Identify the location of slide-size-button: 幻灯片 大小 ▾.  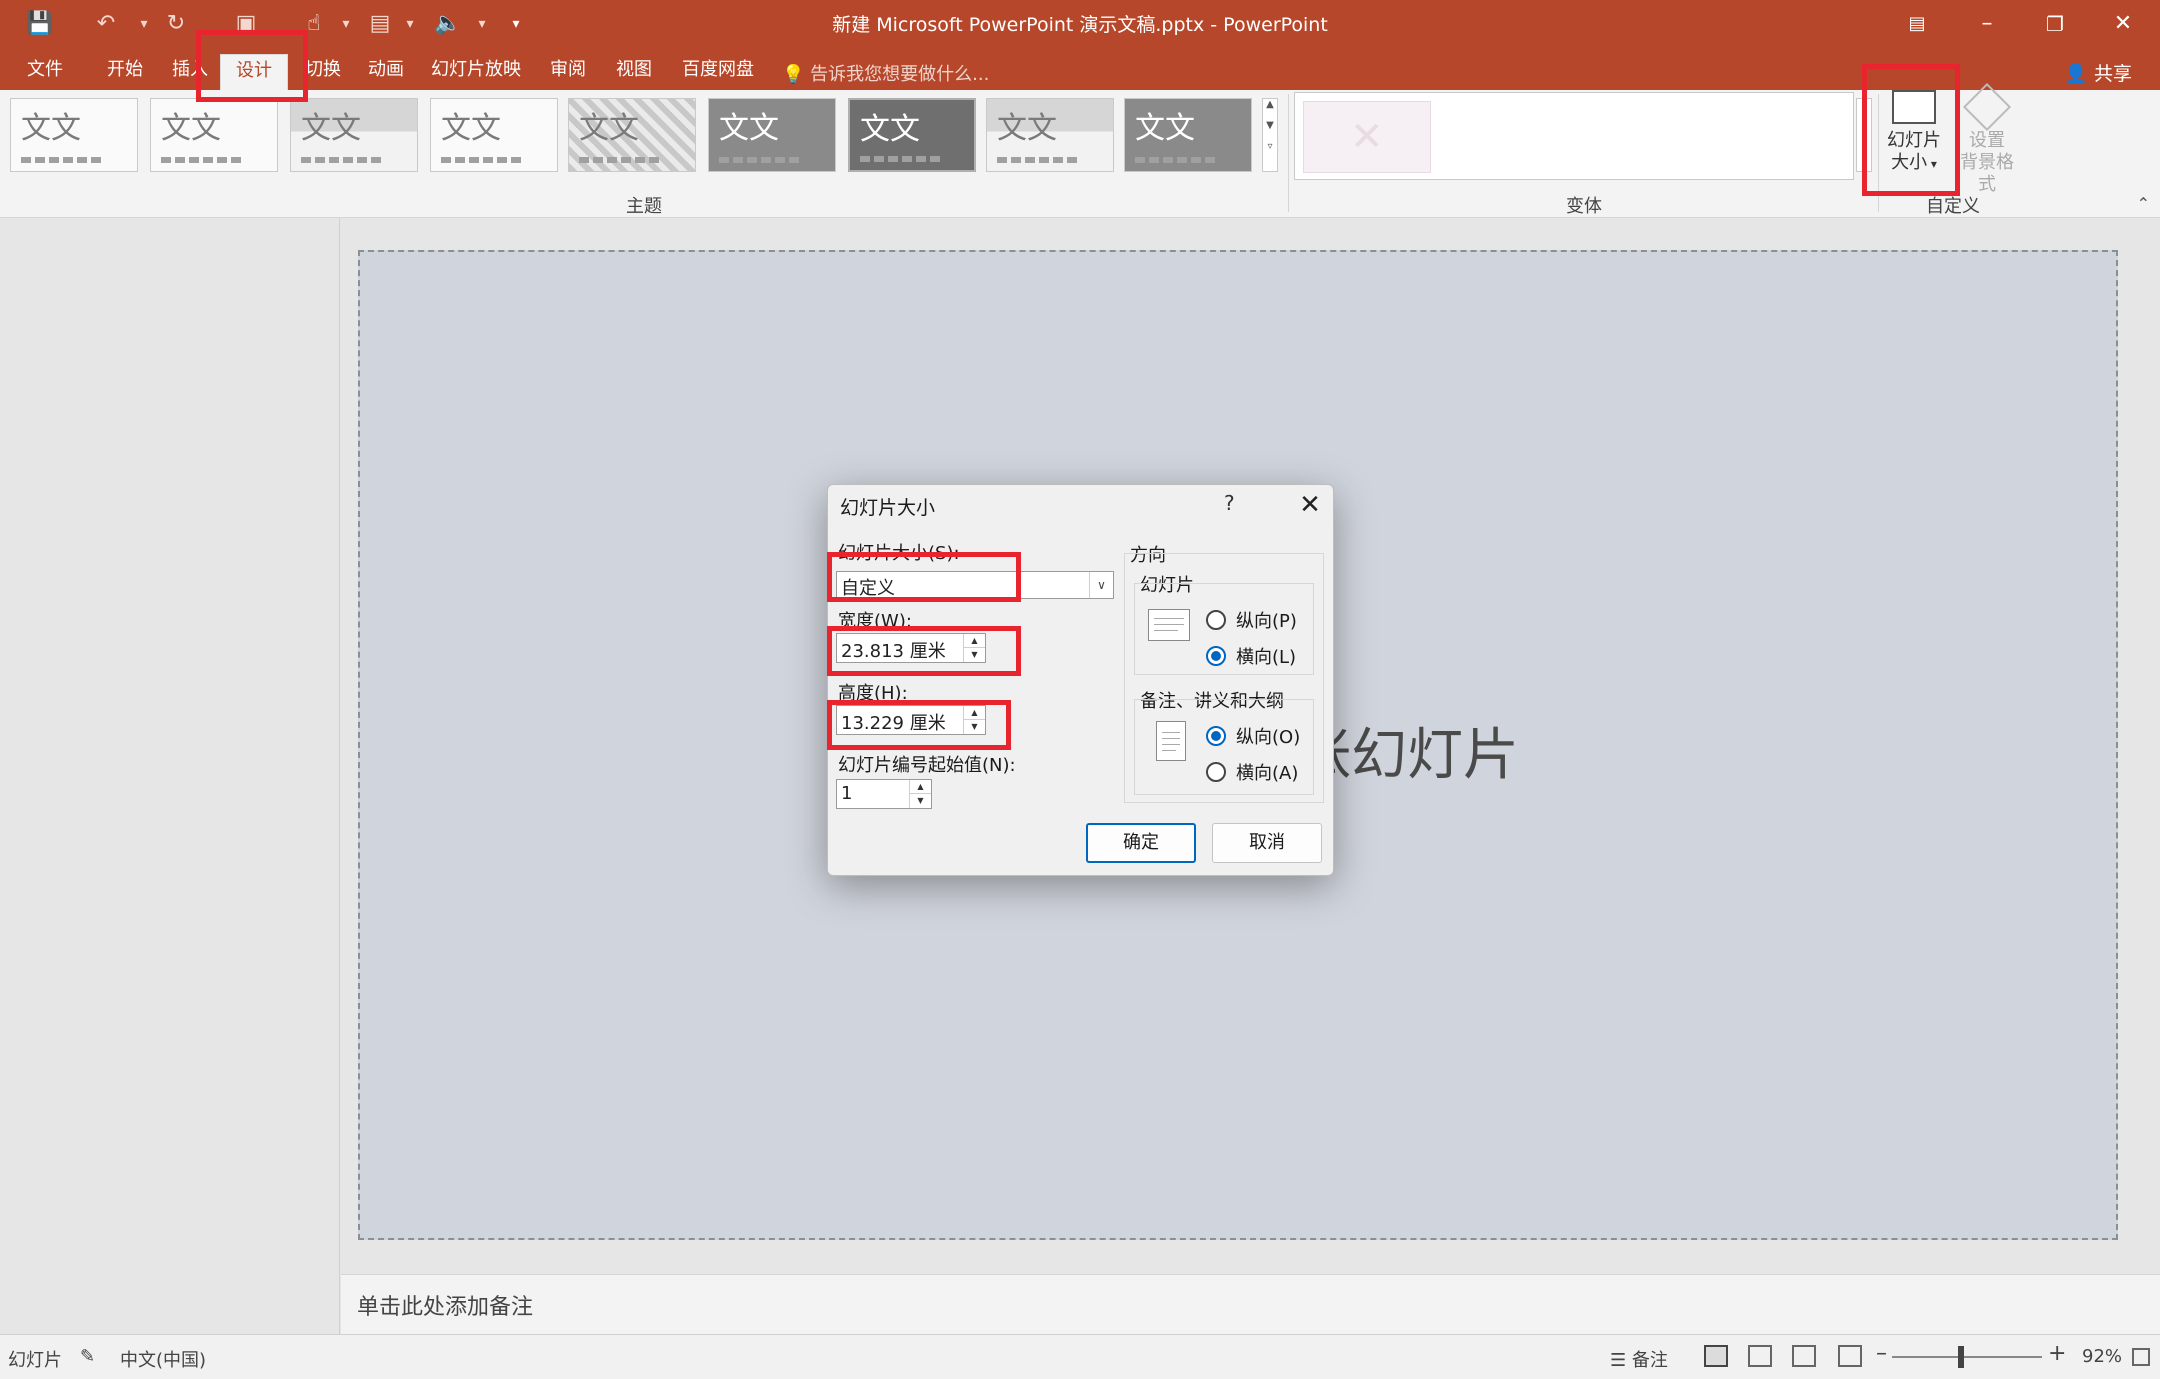
(1914, 132).